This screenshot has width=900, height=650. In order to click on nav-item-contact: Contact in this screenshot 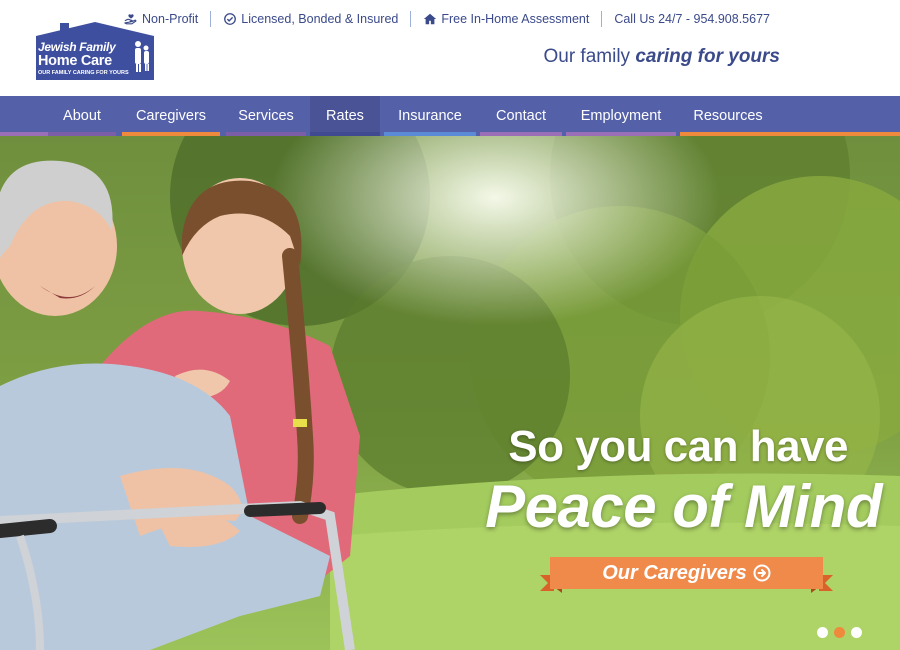, I will do `click(521, 116)`.